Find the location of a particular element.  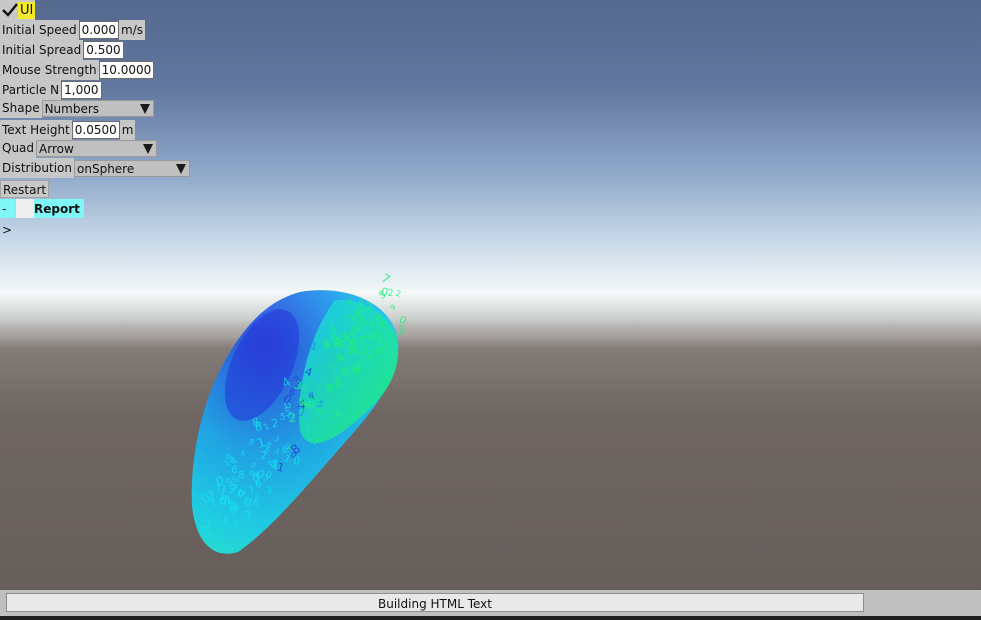

initial-spread-input: 0.500 is located at coordinates (103, 50).